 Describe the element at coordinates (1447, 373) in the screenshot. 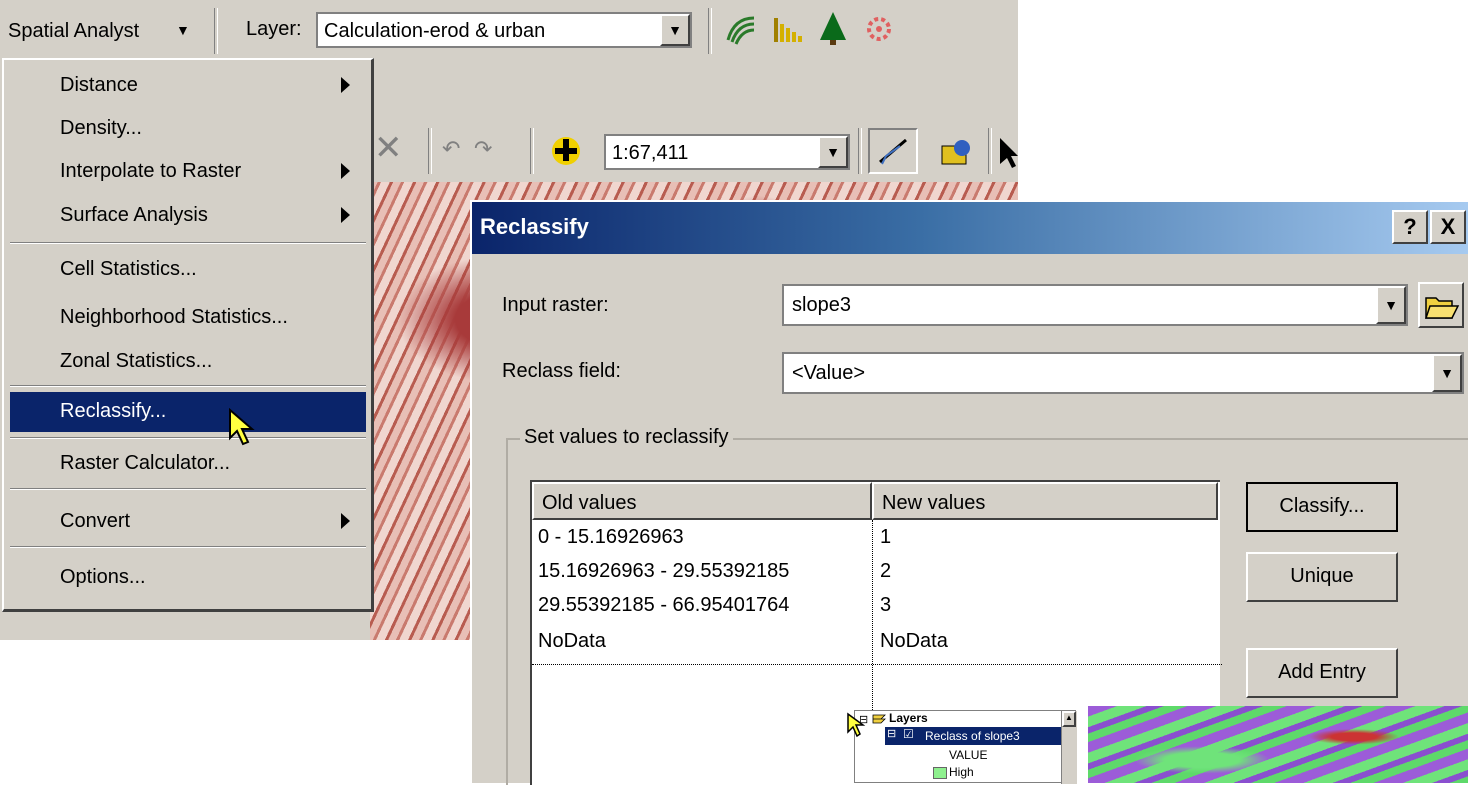

I see `reclass-field-dropdown-button: ▼` at that location.